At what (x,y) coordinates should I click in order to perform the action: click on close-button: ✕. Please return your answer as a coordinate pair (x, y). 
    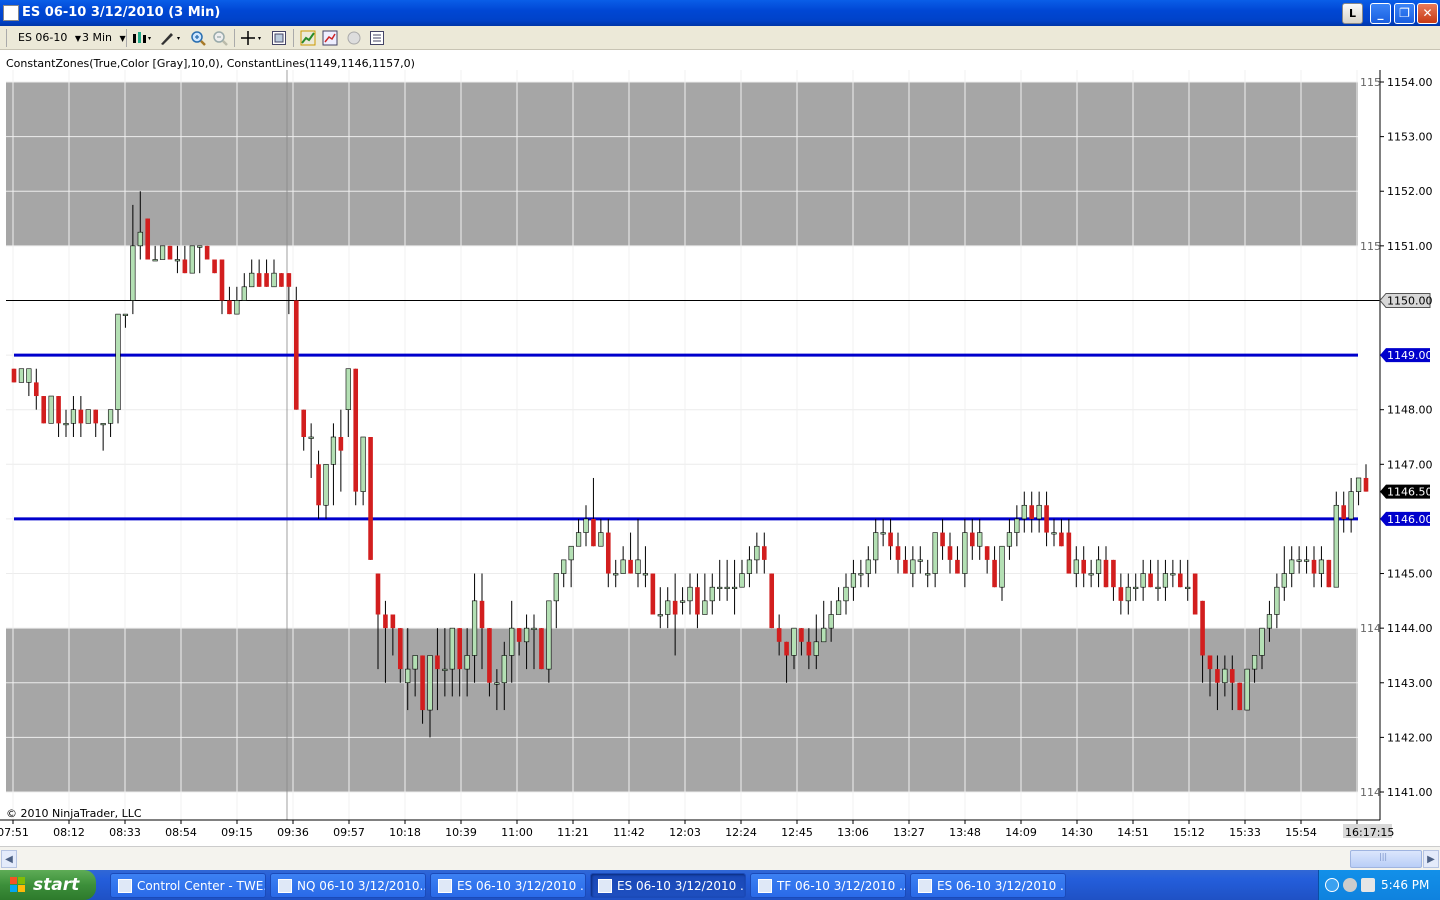
    Looking at the image, I should click on (1427, 13).